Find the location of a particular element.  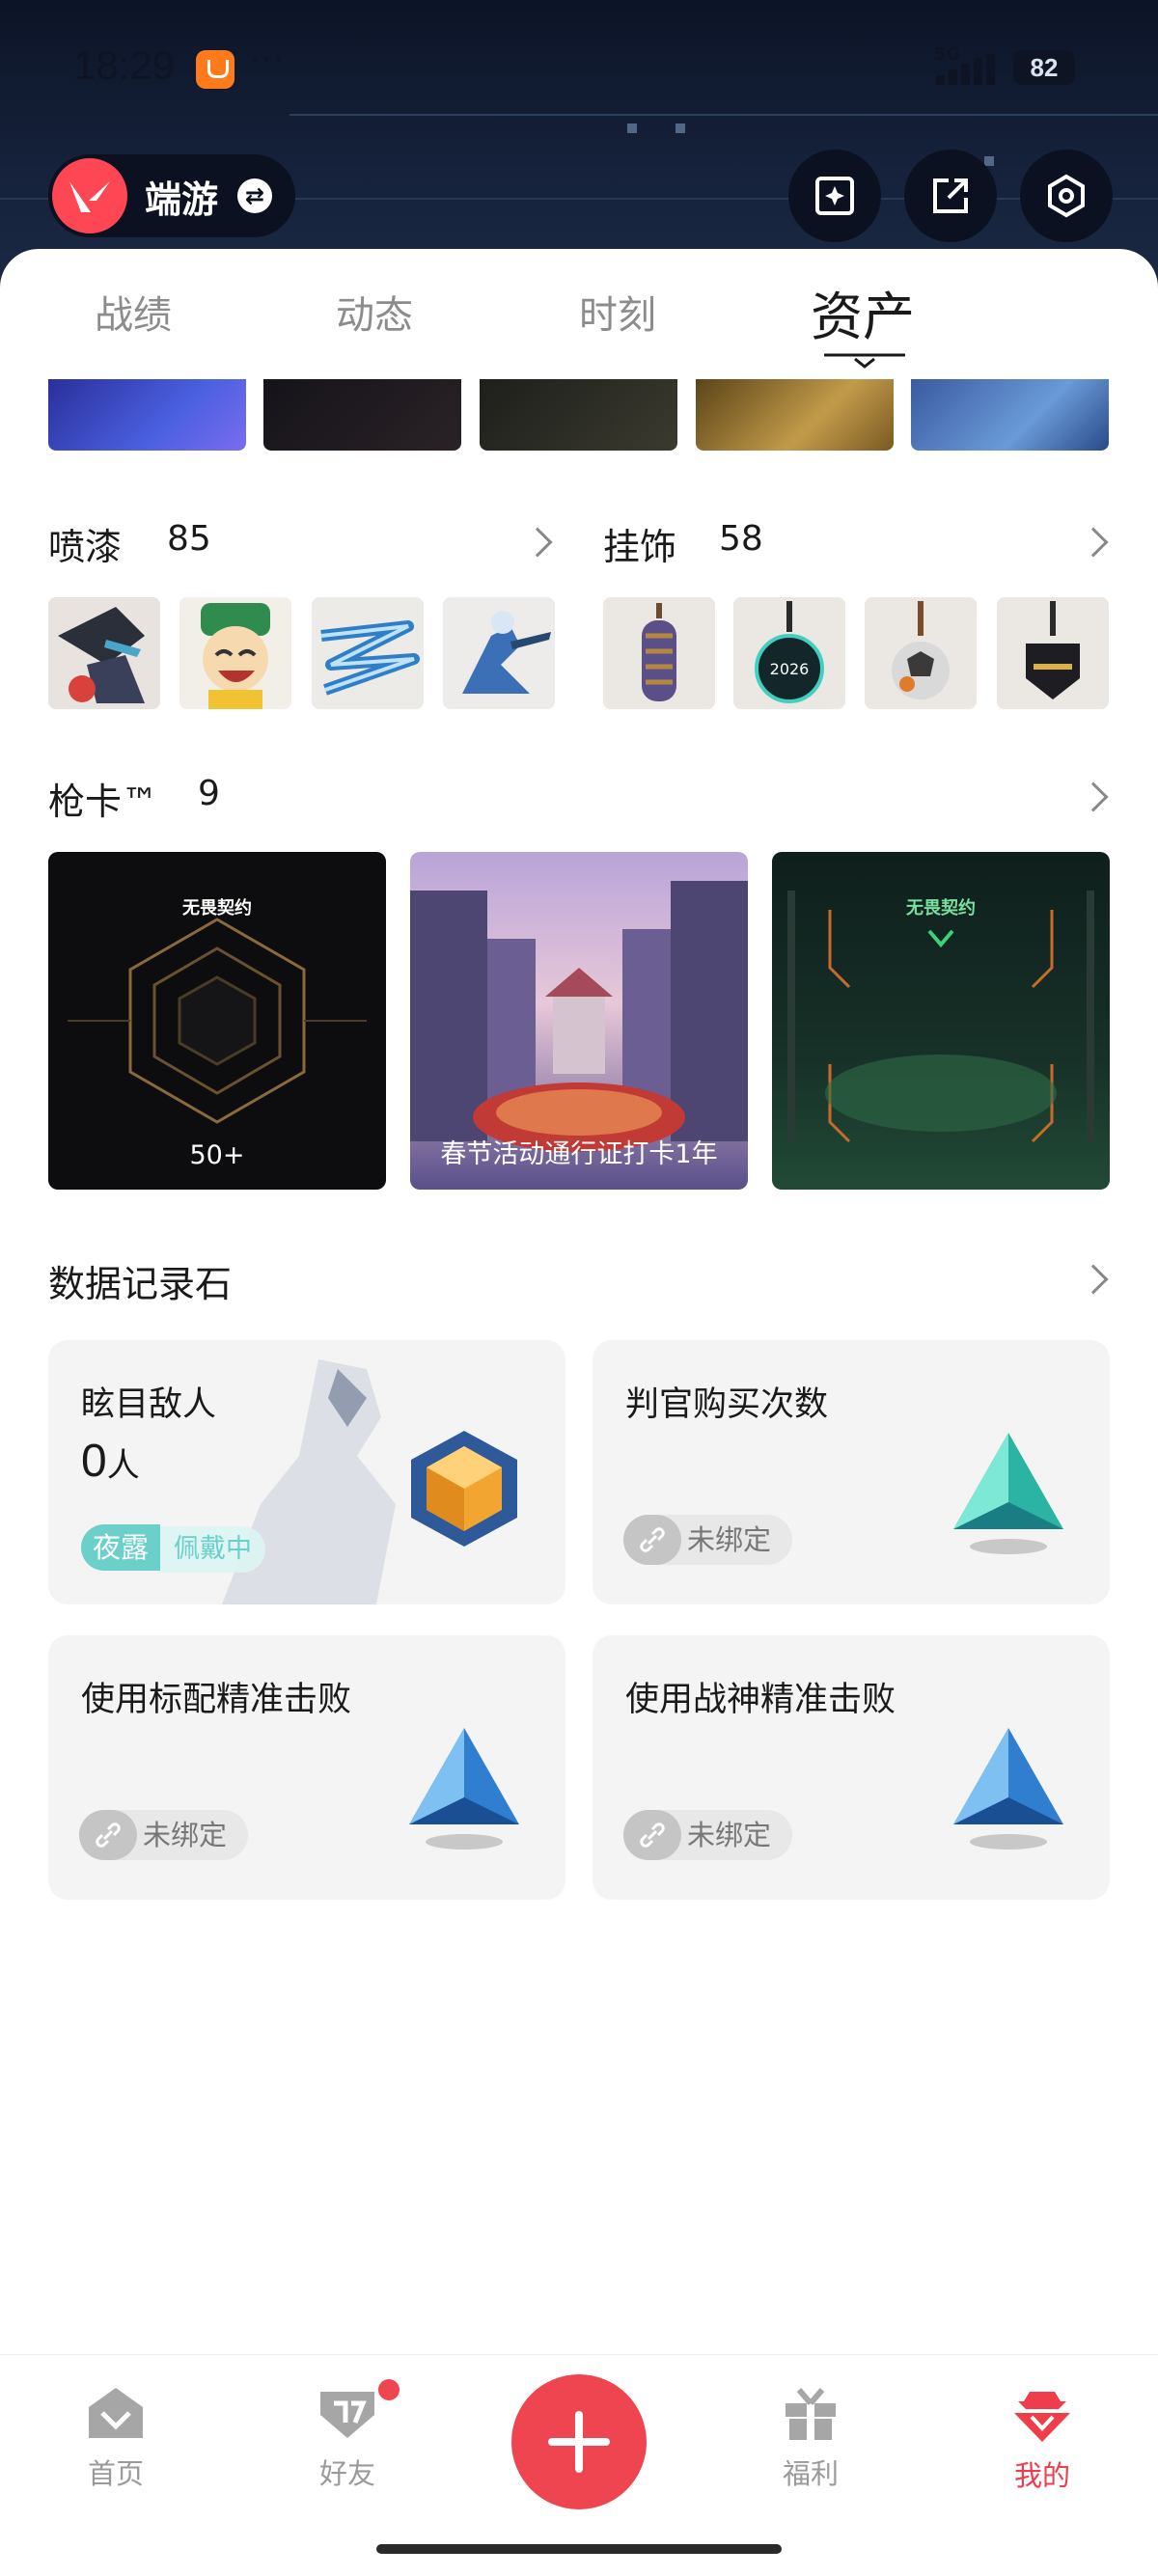

nav-me-label: 我的 is located at coordinates (1041, 2476).